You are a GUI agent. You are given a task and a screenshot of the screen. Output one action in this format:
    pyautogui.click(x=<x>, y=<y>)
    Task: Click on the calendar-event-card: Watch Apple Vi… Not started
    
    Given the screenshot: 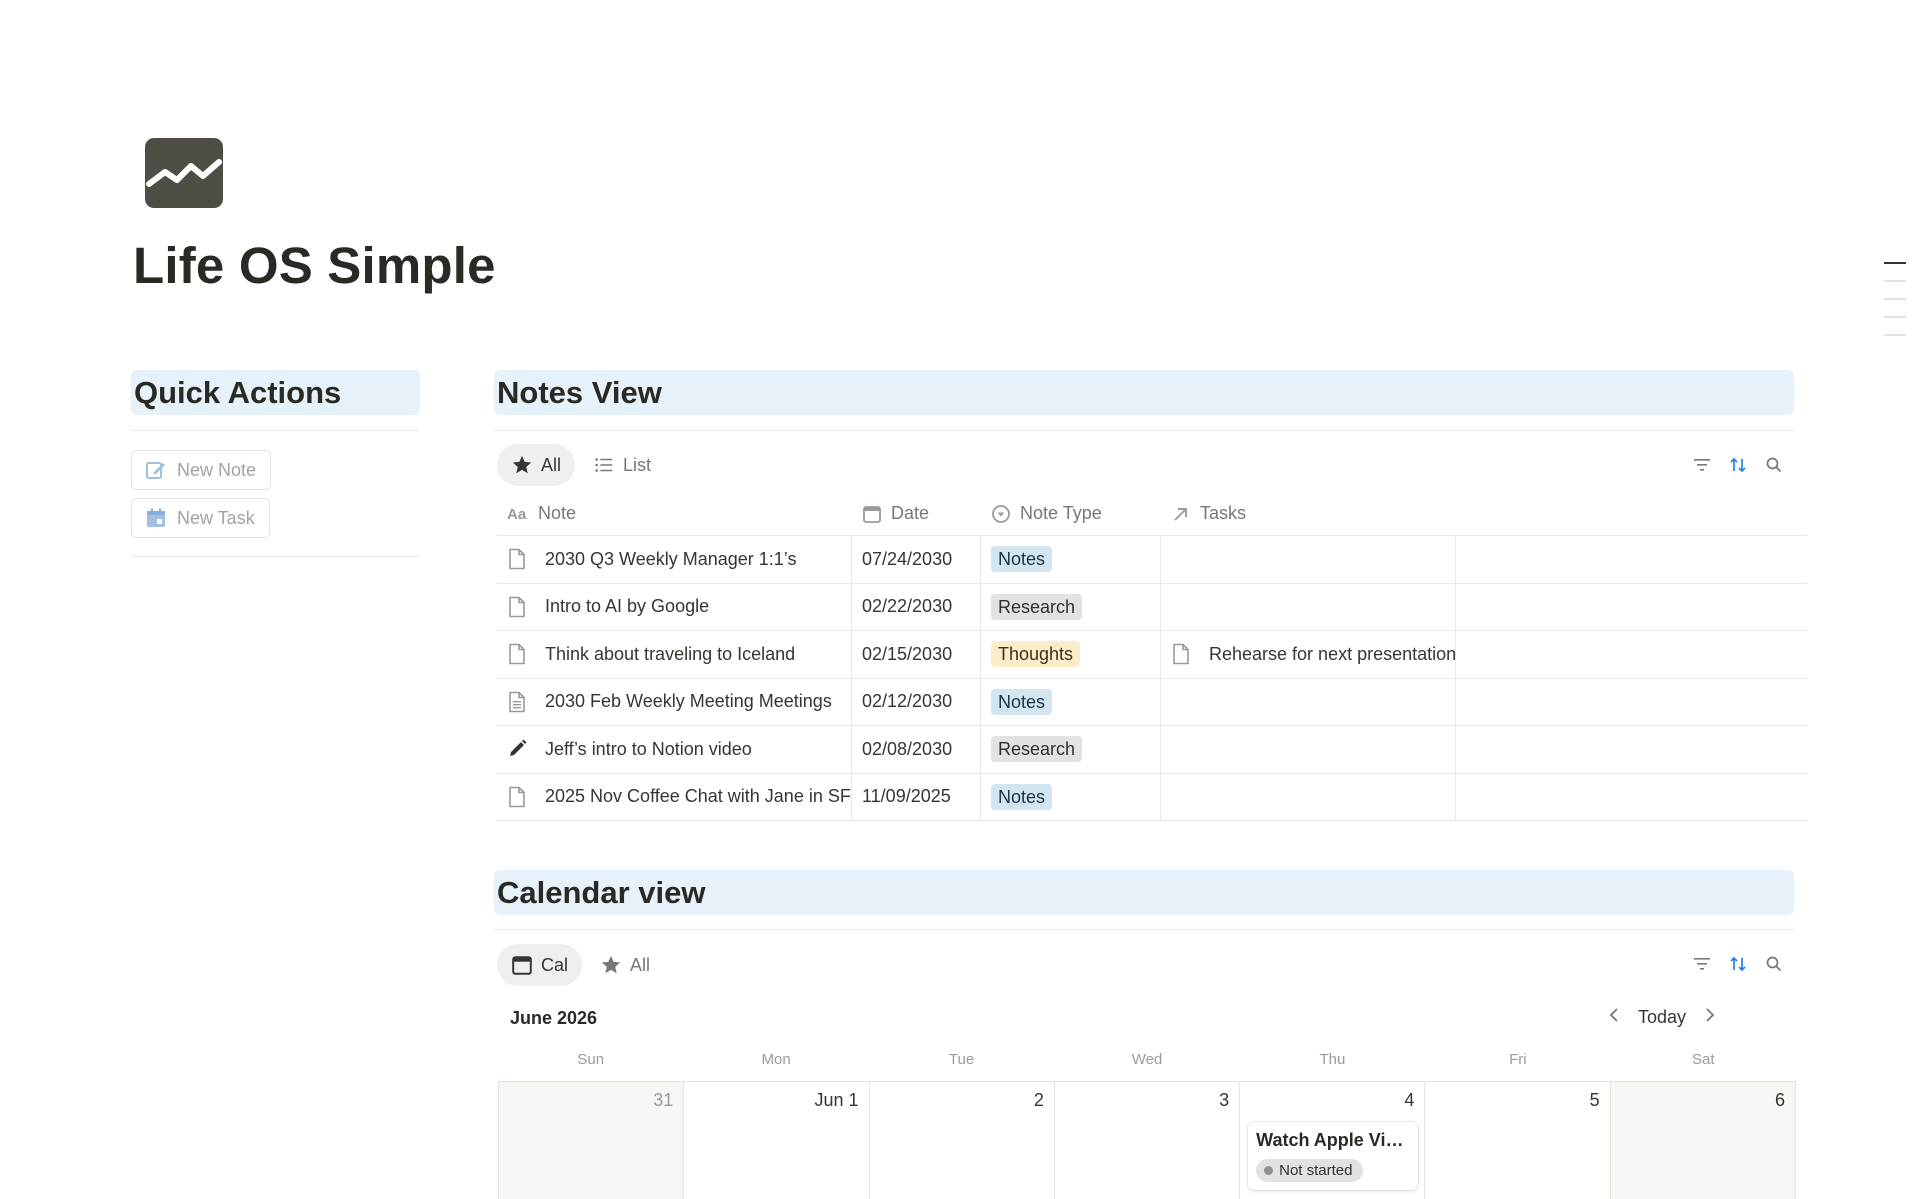 What is the action you would take?
    pyautogui.click(x=1333, y=1156)
    